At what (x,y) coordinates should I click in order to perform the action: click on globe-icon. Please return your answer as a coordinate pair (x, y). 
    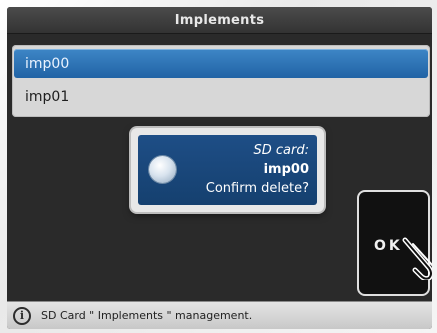
    Looking at the image, I should click on (162, 169).